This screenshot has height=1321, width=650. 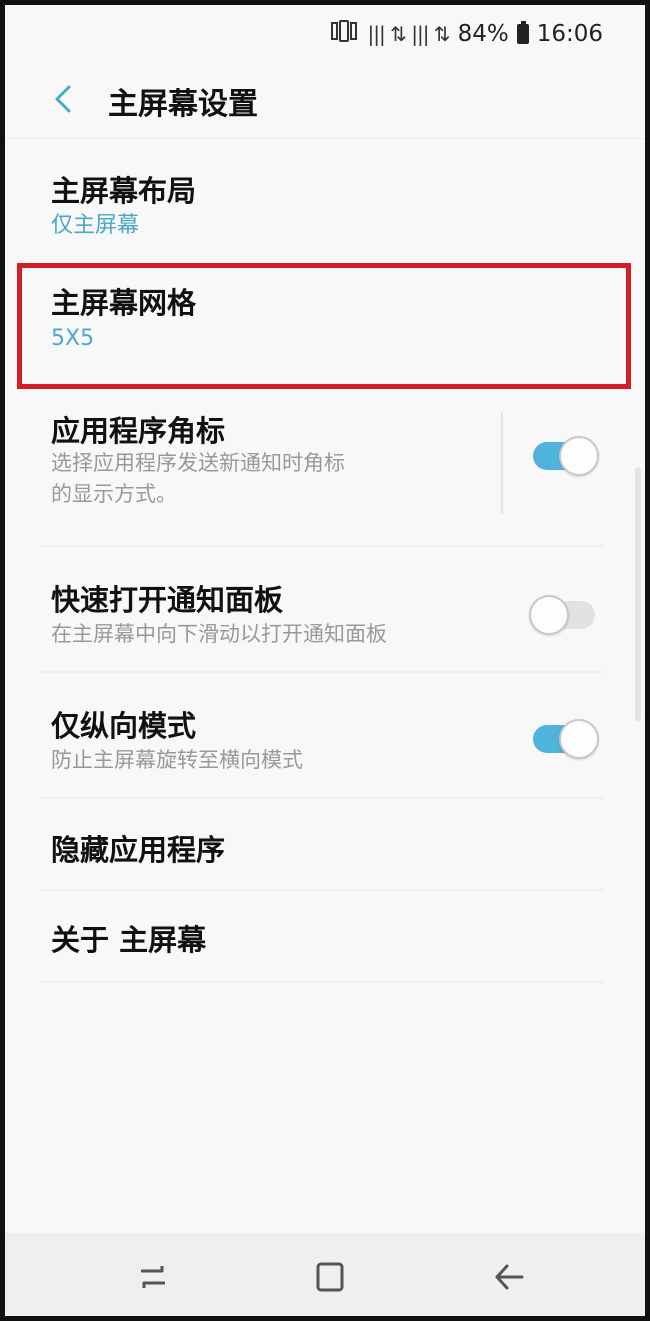 What do you see at coordinates (167, 600) in the screenshot?
I see `setting-title: 快速打开通知面板` at bounding box center [167, 600].